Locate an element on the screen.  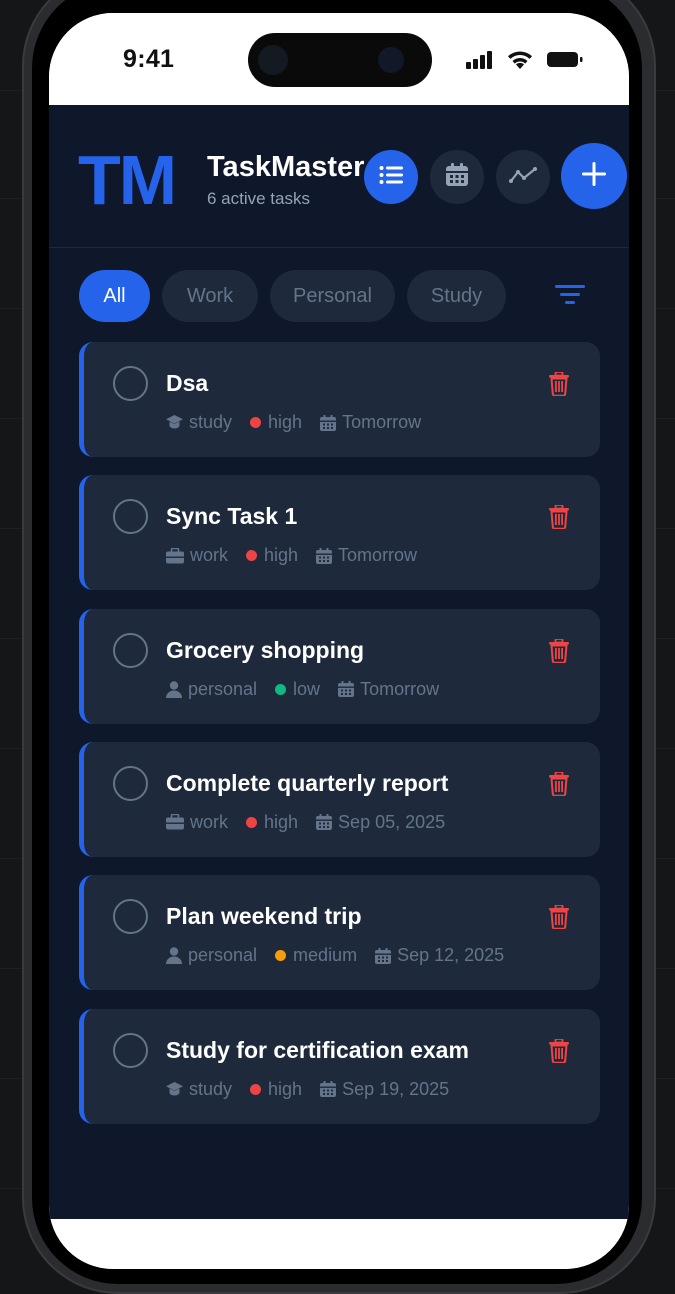
task-meta: work high Sep 05, 2025 is located at coordinates (305, 822).